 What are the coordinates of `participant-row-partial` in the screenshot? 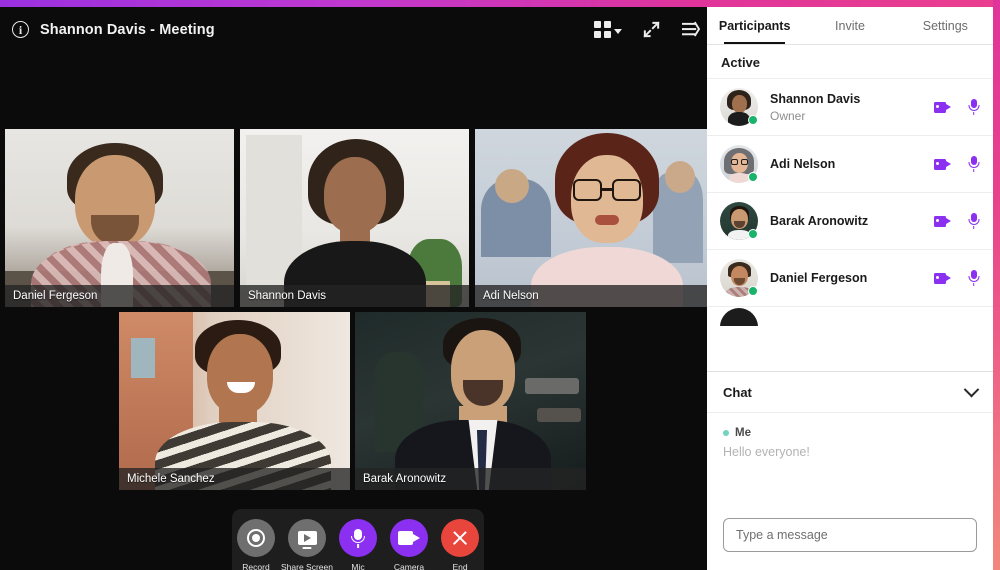 It's located at (850, 316).